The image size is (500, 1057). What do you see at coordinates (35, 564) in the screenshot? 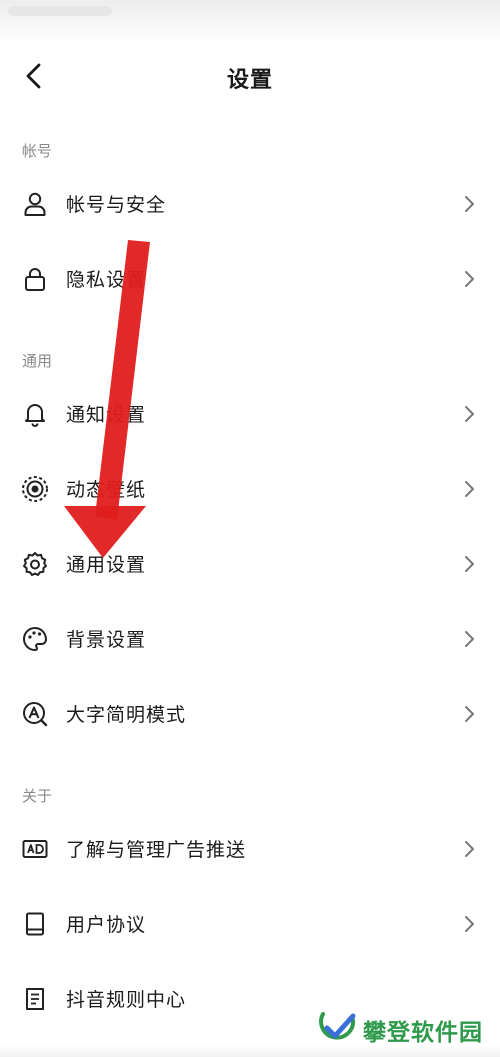
I see `gear-icon` at bounding box center [35, 564].